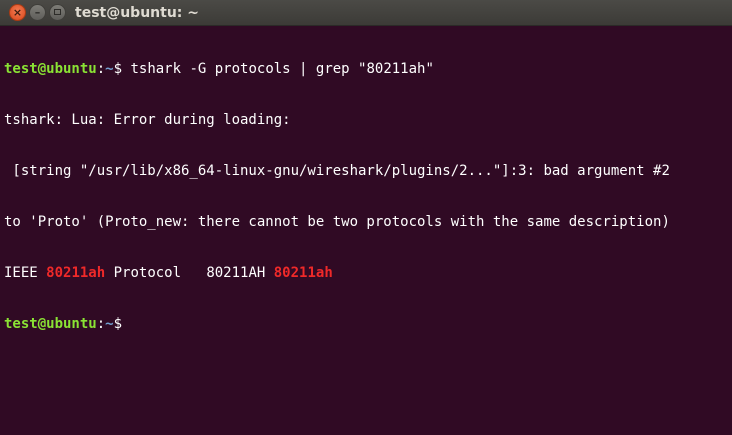 The width and height of the screenshot is (732, 435). I want to click on title-bar: × – test@ubuntu: ~, so click(366, 13).